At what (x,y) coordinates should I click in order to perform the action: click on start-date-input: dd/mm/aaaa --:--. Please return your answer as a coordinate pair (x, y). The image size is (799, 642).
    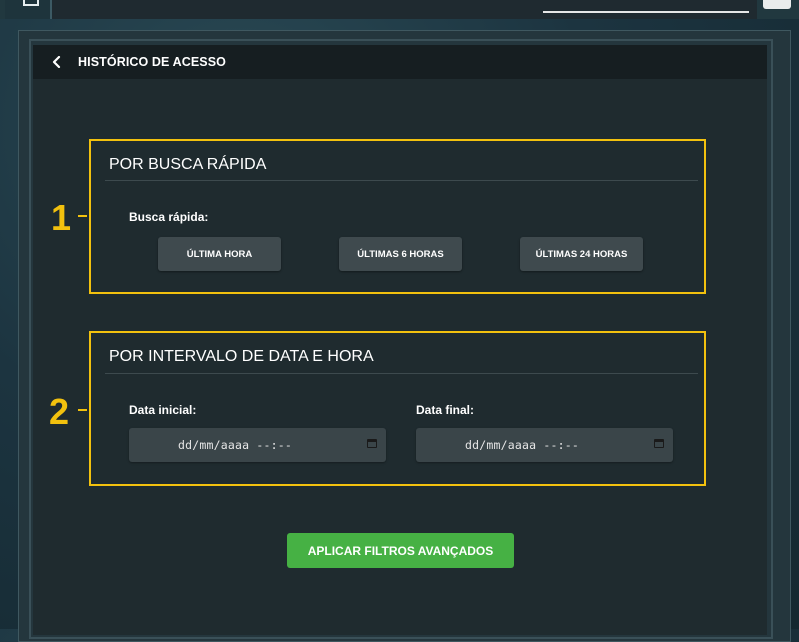
    Looking at the image, I should click on (257, 445).